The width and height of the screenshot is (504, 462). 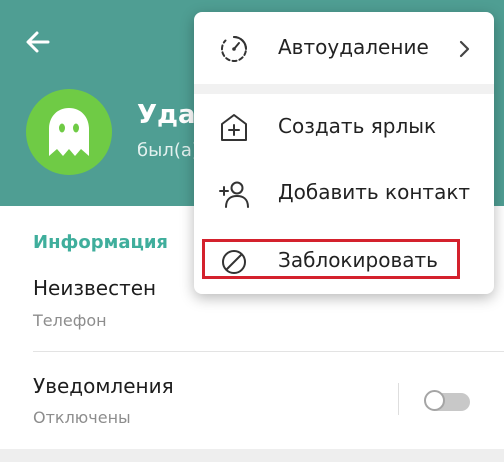 I want to click on back-button, so click(x=38, y=42).